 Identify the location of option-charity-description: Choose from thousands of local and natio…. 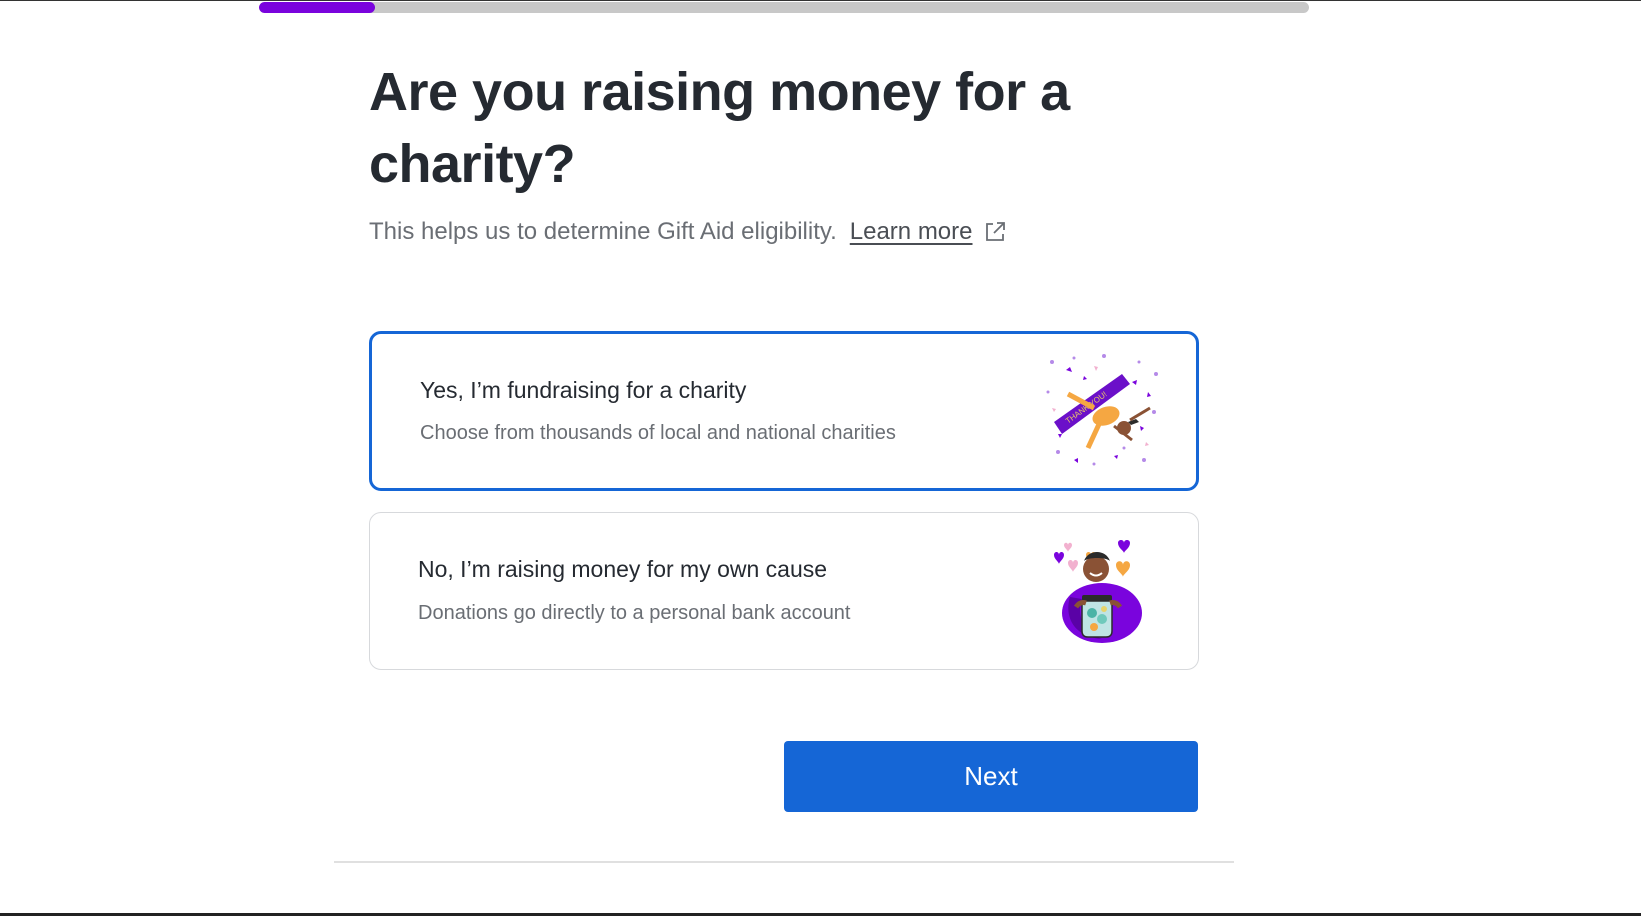
(658, 433).